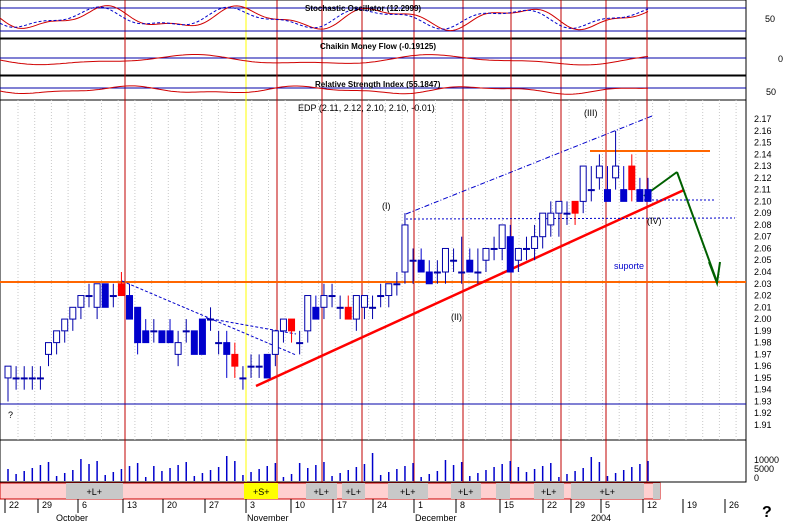  I want to click on price-tick: 2.05, so click(763, 260).